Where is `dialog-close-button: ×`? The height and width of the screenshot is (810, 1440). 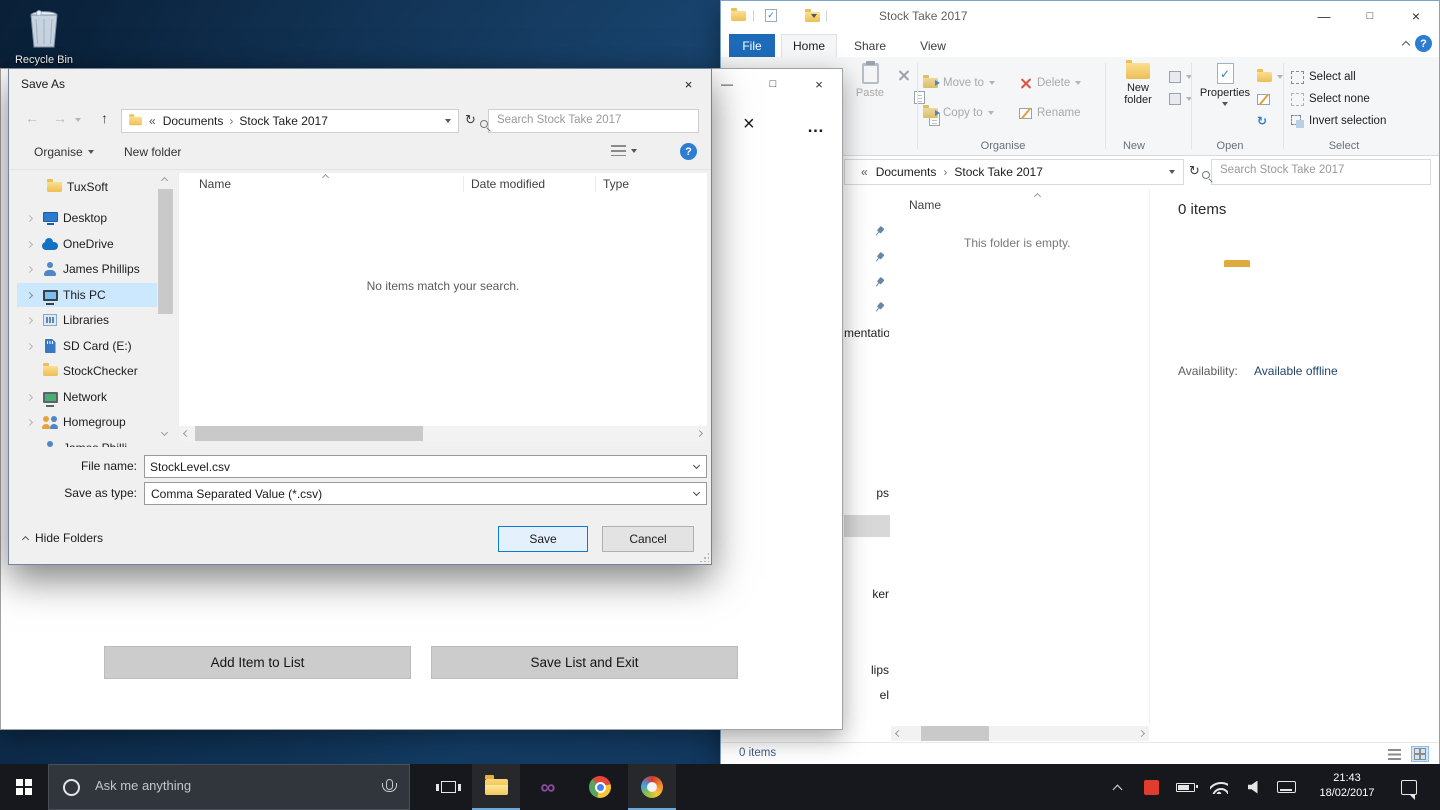 dialog-close-button: × is located at coordinates (688, 84).